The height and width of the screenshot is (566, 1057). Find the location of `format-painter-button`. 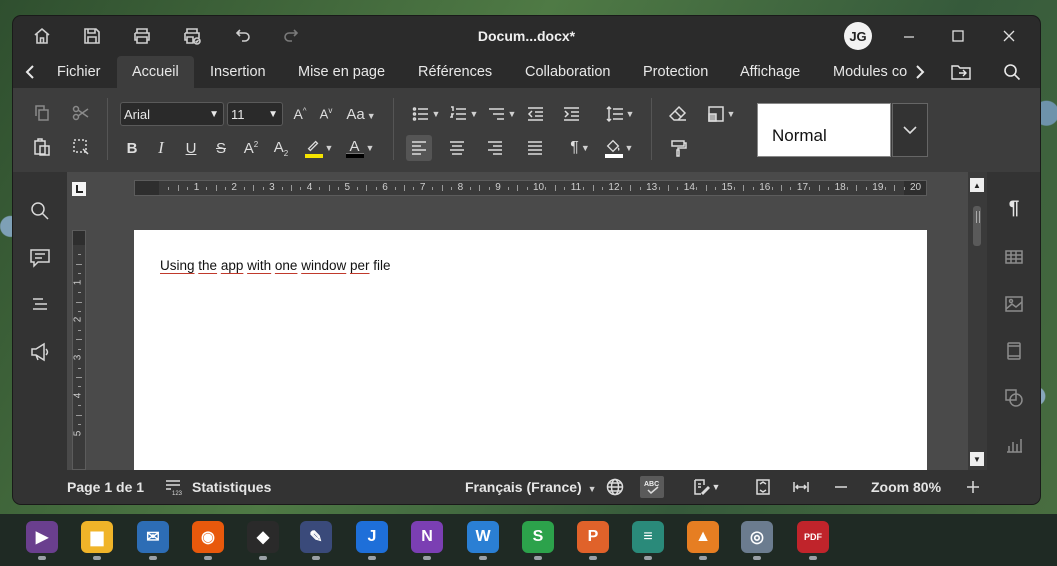

format-painter-button is located at coordinates (678, 148).